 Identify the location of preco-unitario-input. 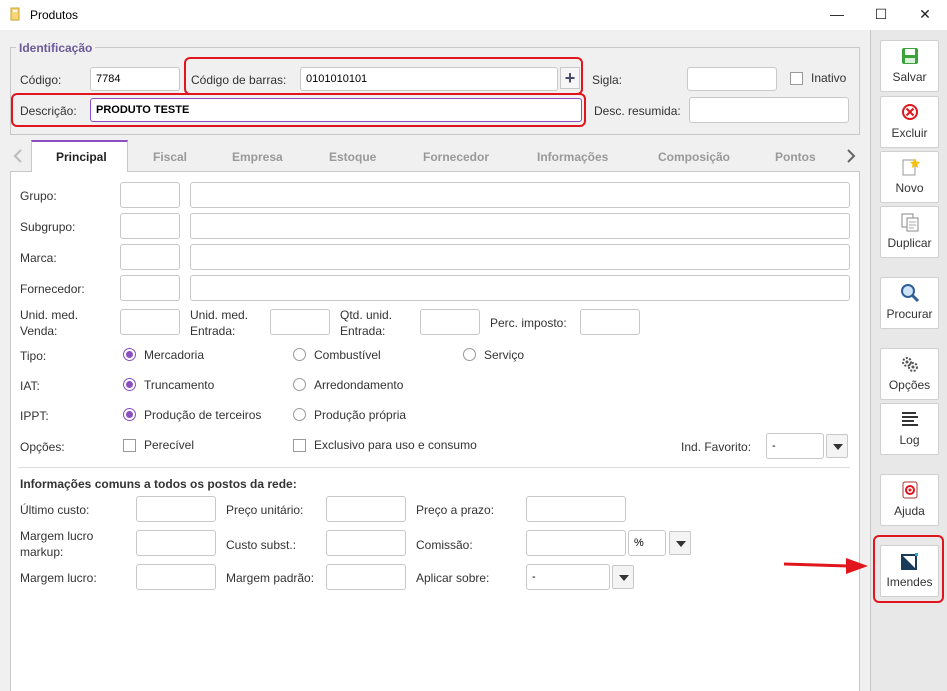
(366, 509).